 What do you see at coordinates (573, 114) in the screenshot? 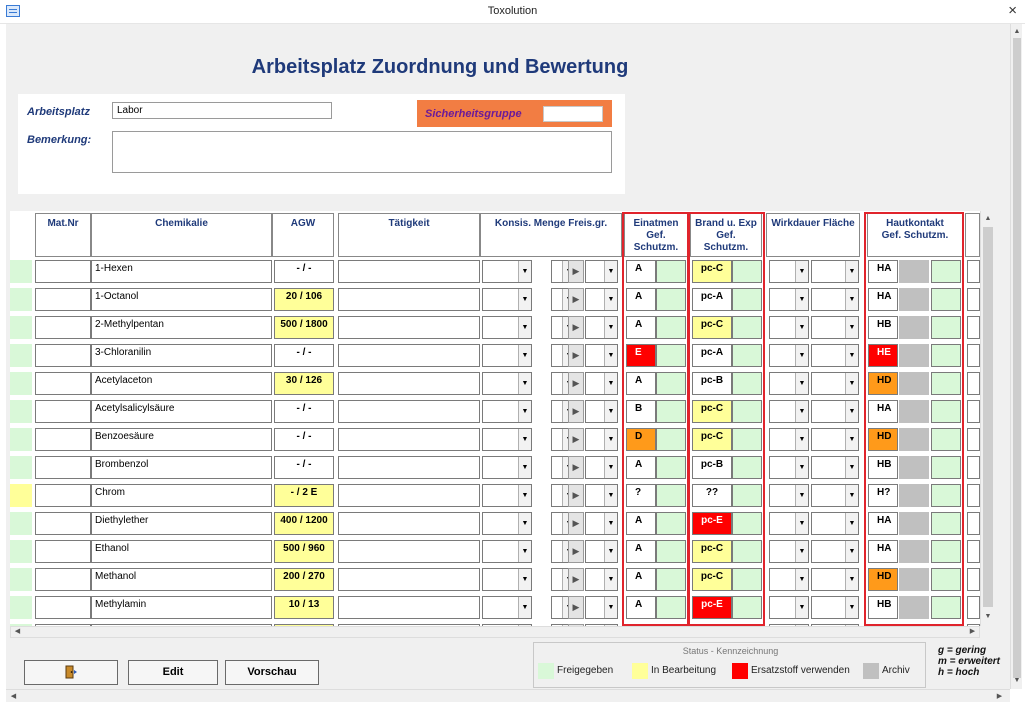
I see `sicherheitsgruppe-field` at bounding box center [573, 114].